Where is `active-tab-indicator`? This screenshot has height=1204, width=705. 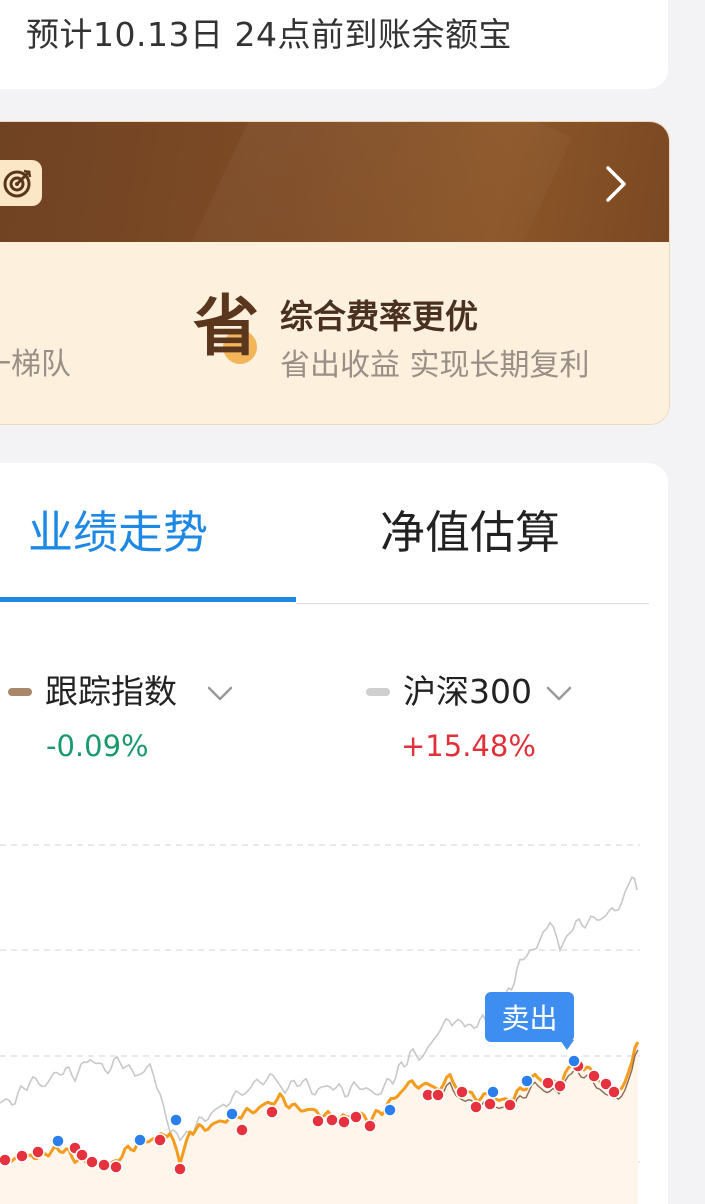 active-tab-indicator is located at coordinates (148, 599).